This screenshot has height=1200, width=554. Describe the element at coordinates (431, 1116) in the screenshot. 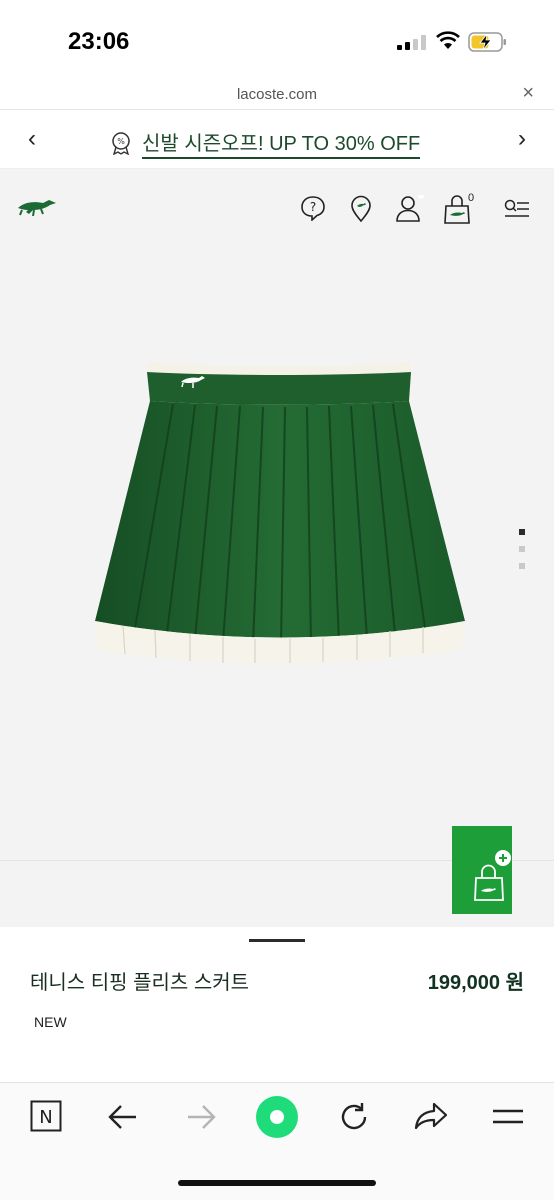

I see `share-icon` at that location.